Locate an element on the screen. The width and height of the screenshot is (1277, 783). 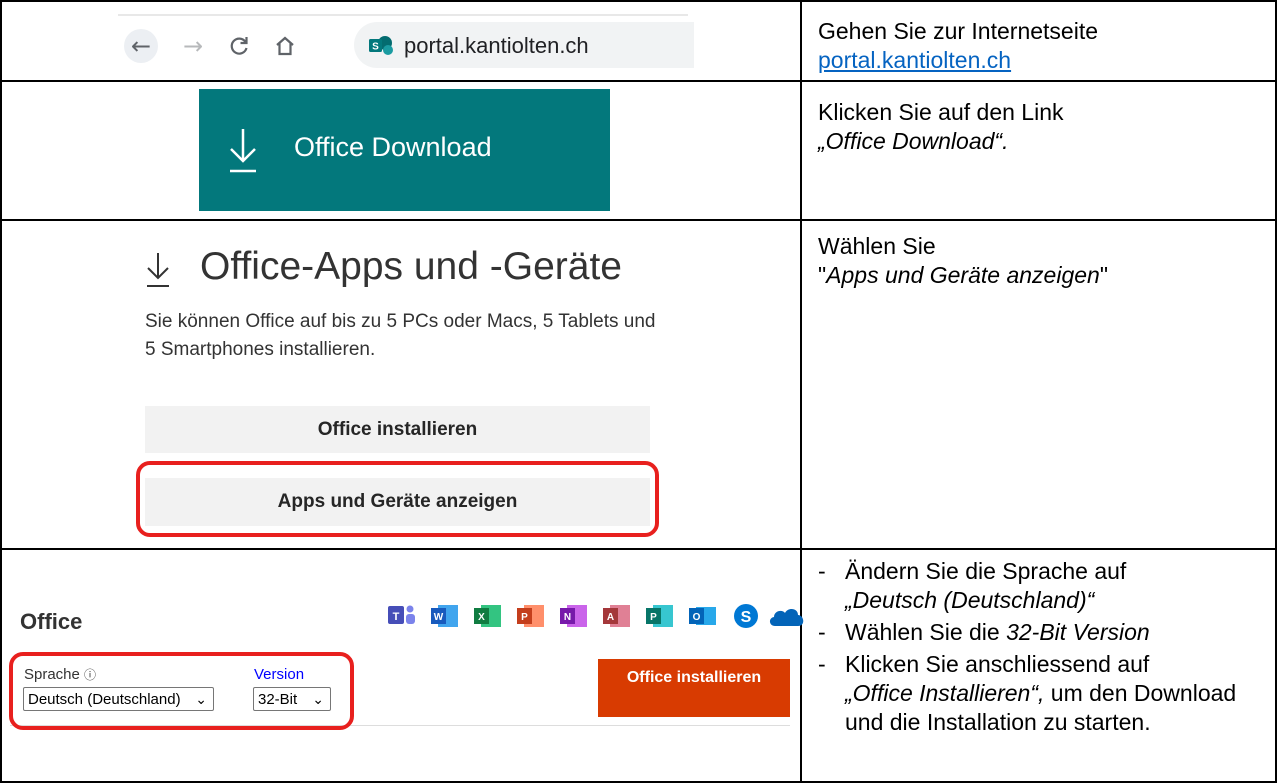
table-column-divider is located at coordinates (801, 391).